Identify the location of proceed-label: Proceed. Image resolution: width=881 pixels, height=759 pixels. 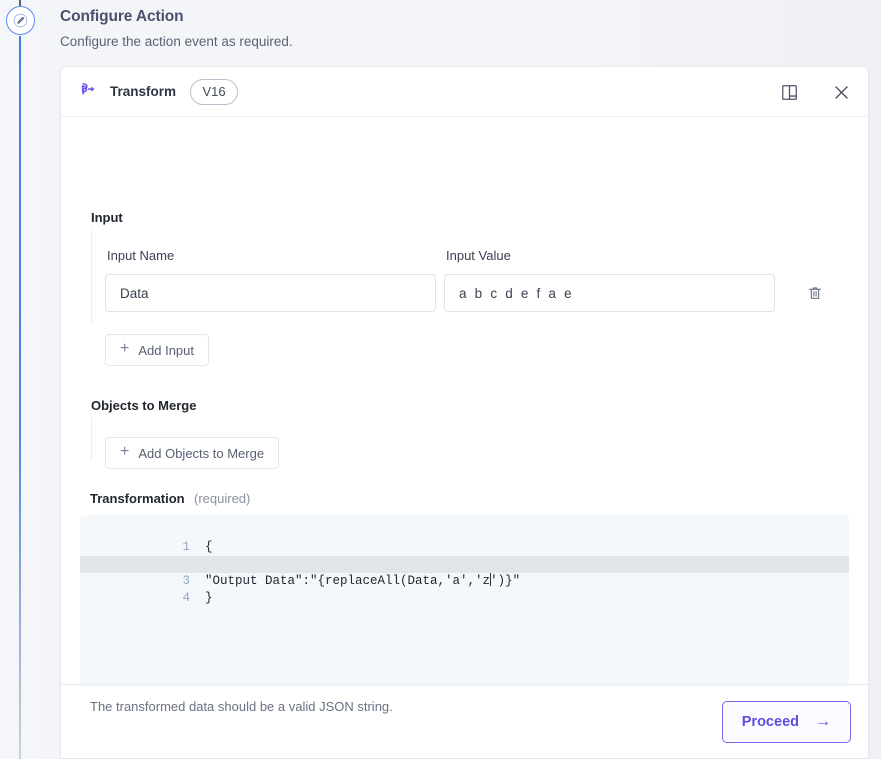
(770, 721).